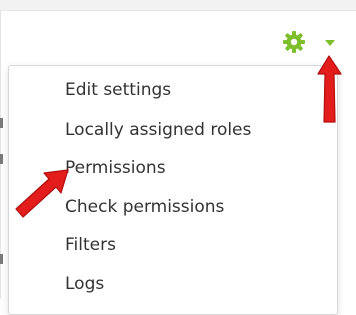 The image size is (356, 315). I want to click on menu-item-permissions: Permissions, so click(115, 168).